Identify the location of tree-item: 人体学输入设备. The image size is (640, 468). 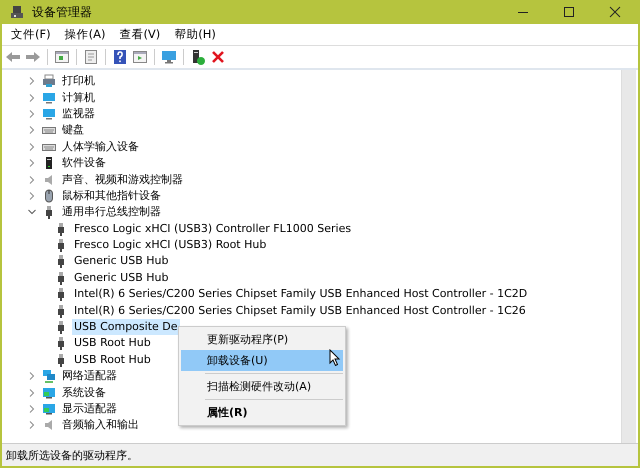
(100, 146).